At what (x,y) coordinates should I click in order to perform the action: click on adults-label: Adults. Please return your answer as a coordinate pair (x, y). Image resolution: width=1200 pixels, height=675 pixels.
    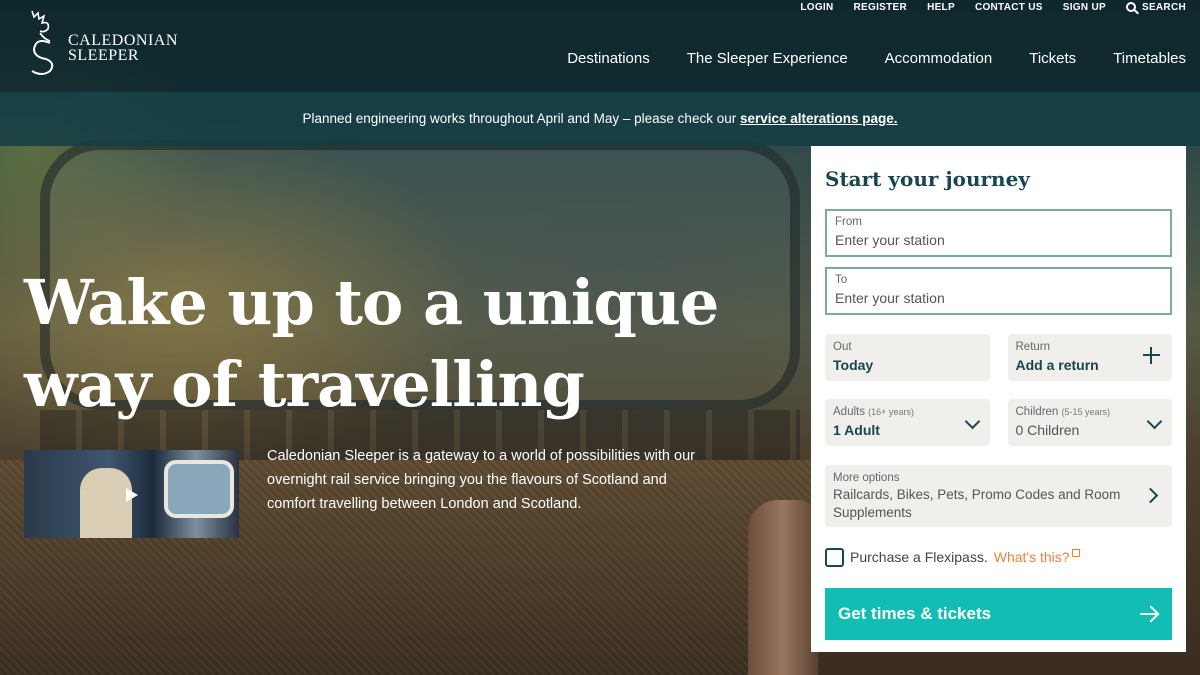
    Looking at the image, I should click on (849, 412).